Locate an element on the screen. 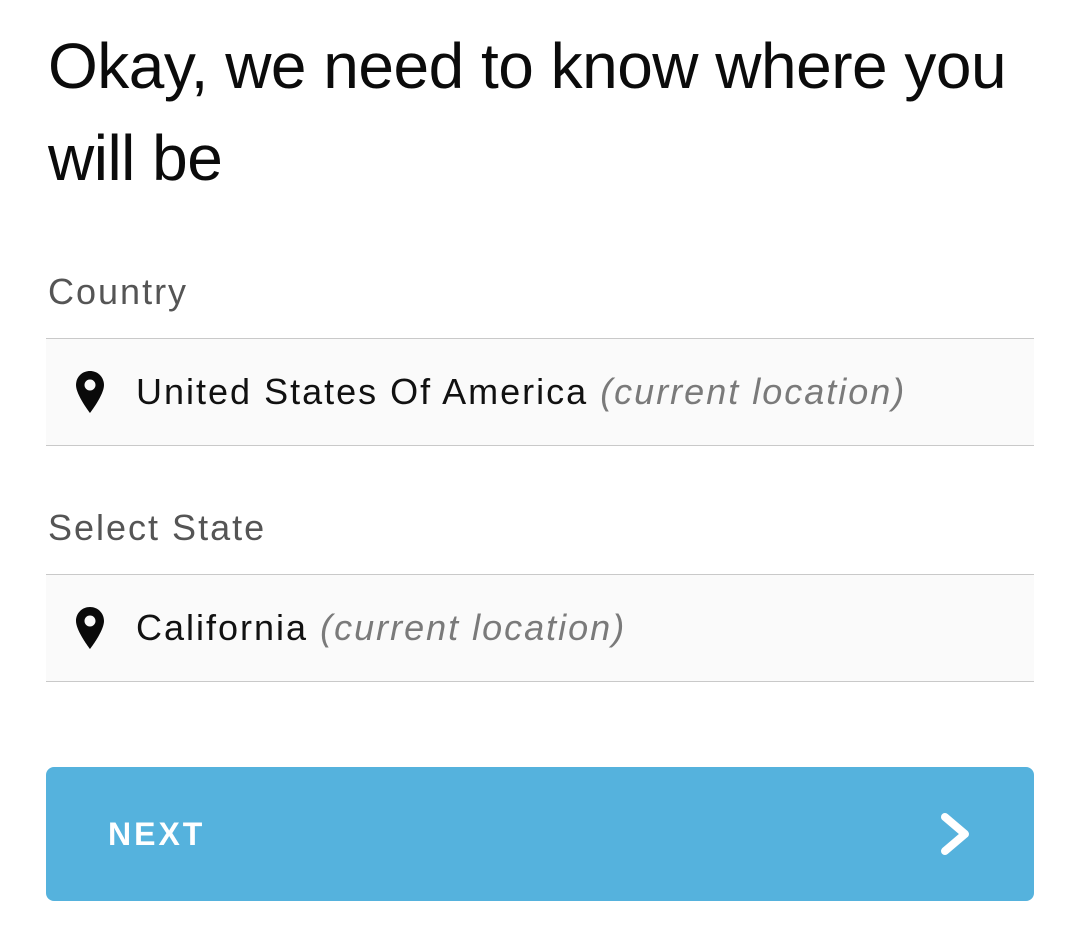  state-label: Select State is located at coordinates (157, 527).